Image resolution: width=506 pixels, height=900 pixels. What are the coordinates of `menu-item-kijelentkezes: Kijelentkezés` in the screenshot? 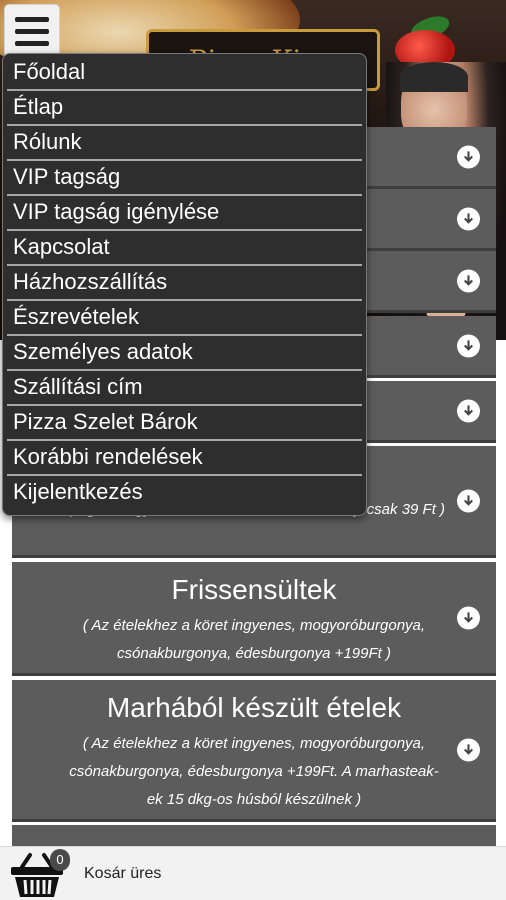 It's located at (184, 493).